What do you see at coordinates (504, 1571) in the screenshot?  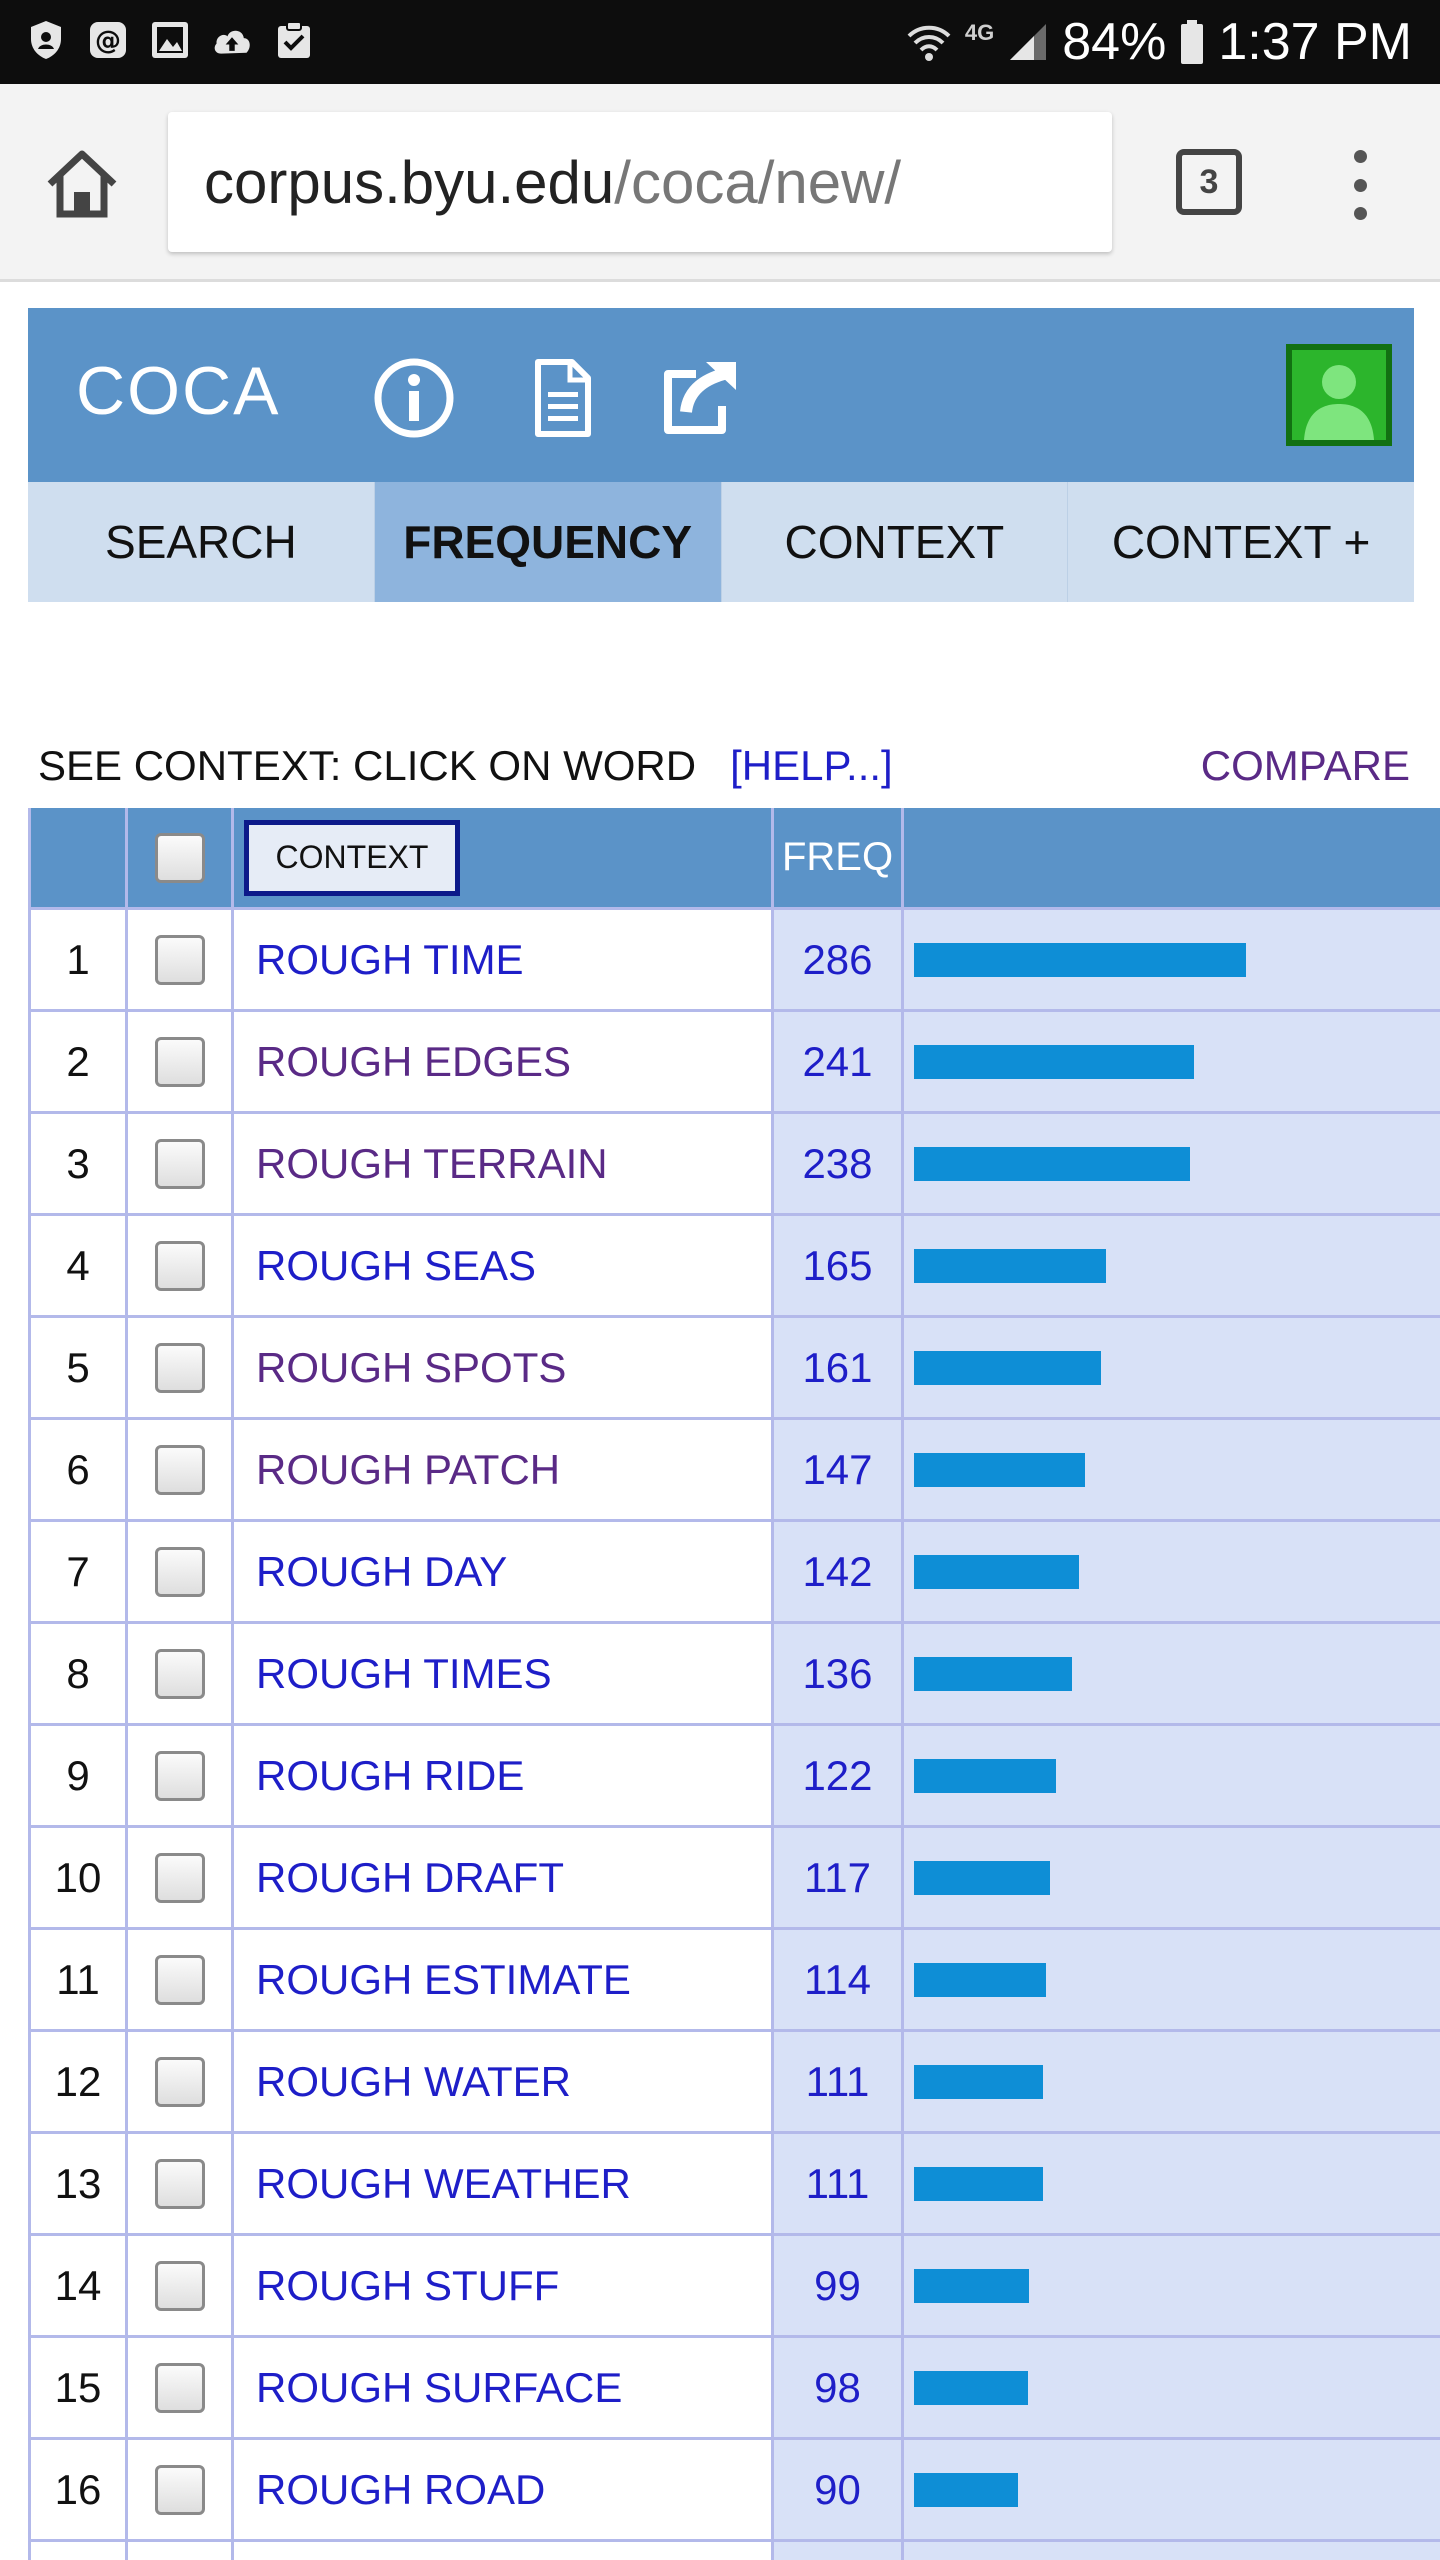 I see `word-link: ROUGH DAY` at bounding box center [504, 1571].